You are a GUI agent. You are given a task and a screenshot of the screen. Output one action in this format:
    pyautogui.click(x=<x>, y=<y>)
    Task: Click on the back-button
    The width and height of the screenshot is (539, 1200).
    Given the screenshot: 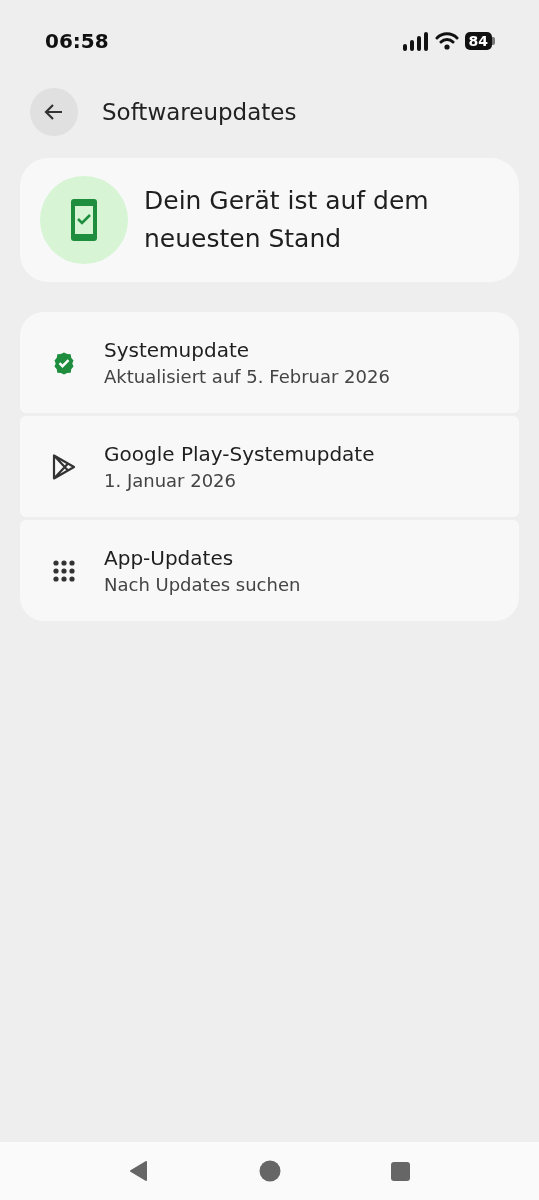 What is the action you would take?
    pyautogui.click(x=54, y=112)
    